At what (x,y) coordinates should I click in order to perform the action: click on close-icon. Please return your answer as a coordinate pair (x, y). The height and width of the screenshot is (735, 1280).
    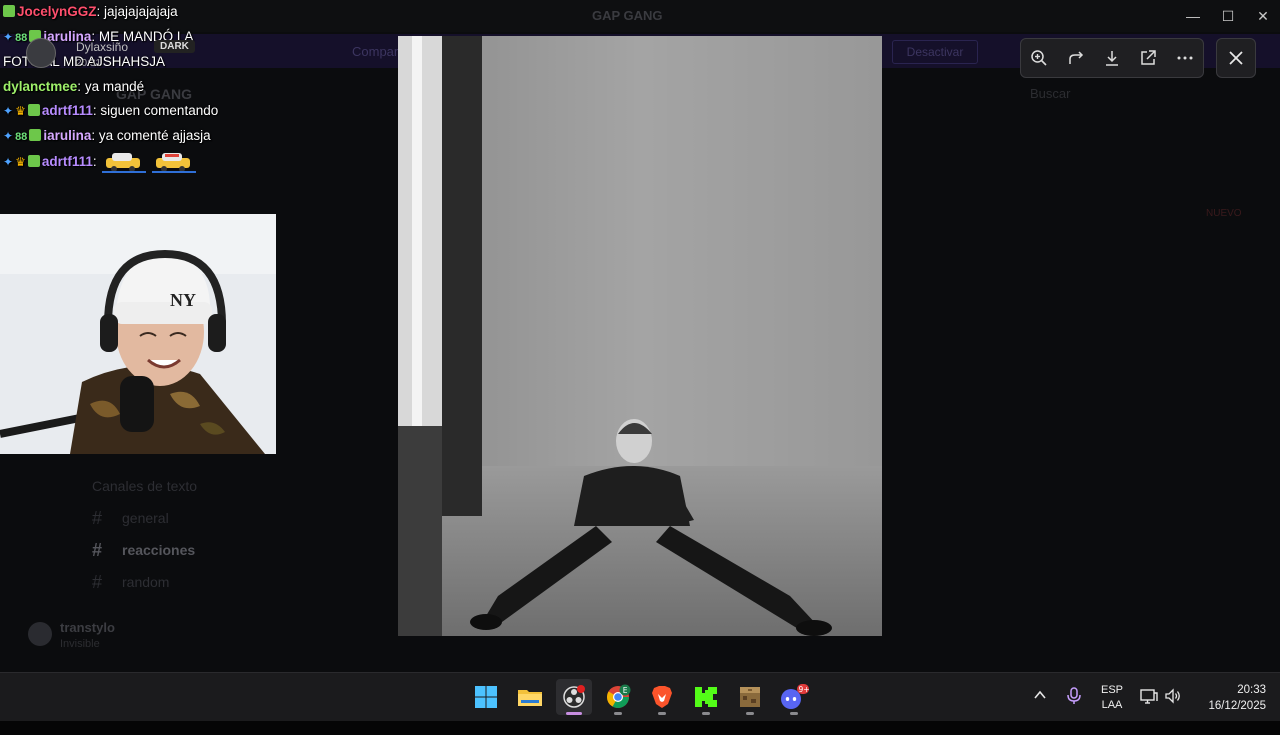
    Looking at the image, I should click on (1236, 58).